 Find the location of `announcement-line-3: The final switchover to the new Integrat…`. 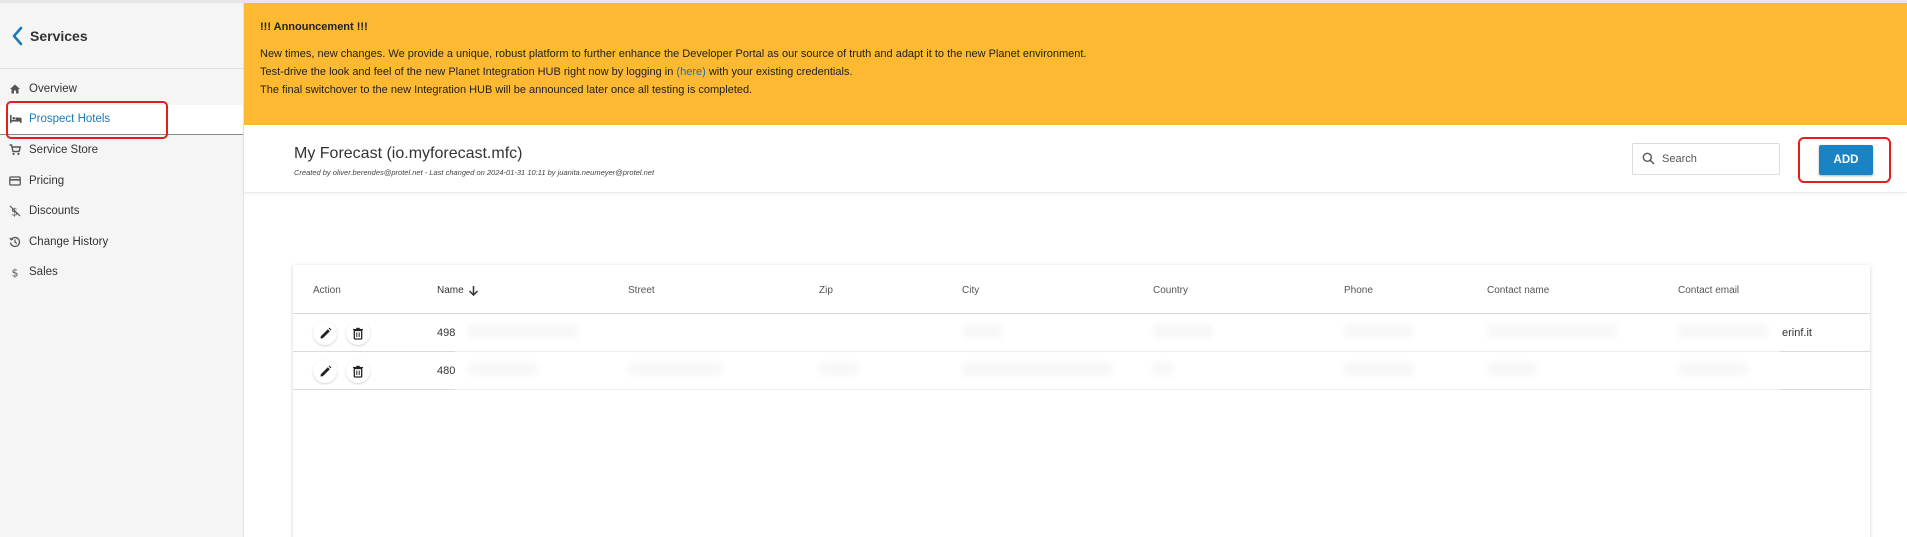

announcement-line-3: The final switchover to the new Integrat… is located at coordinates (506, 90).